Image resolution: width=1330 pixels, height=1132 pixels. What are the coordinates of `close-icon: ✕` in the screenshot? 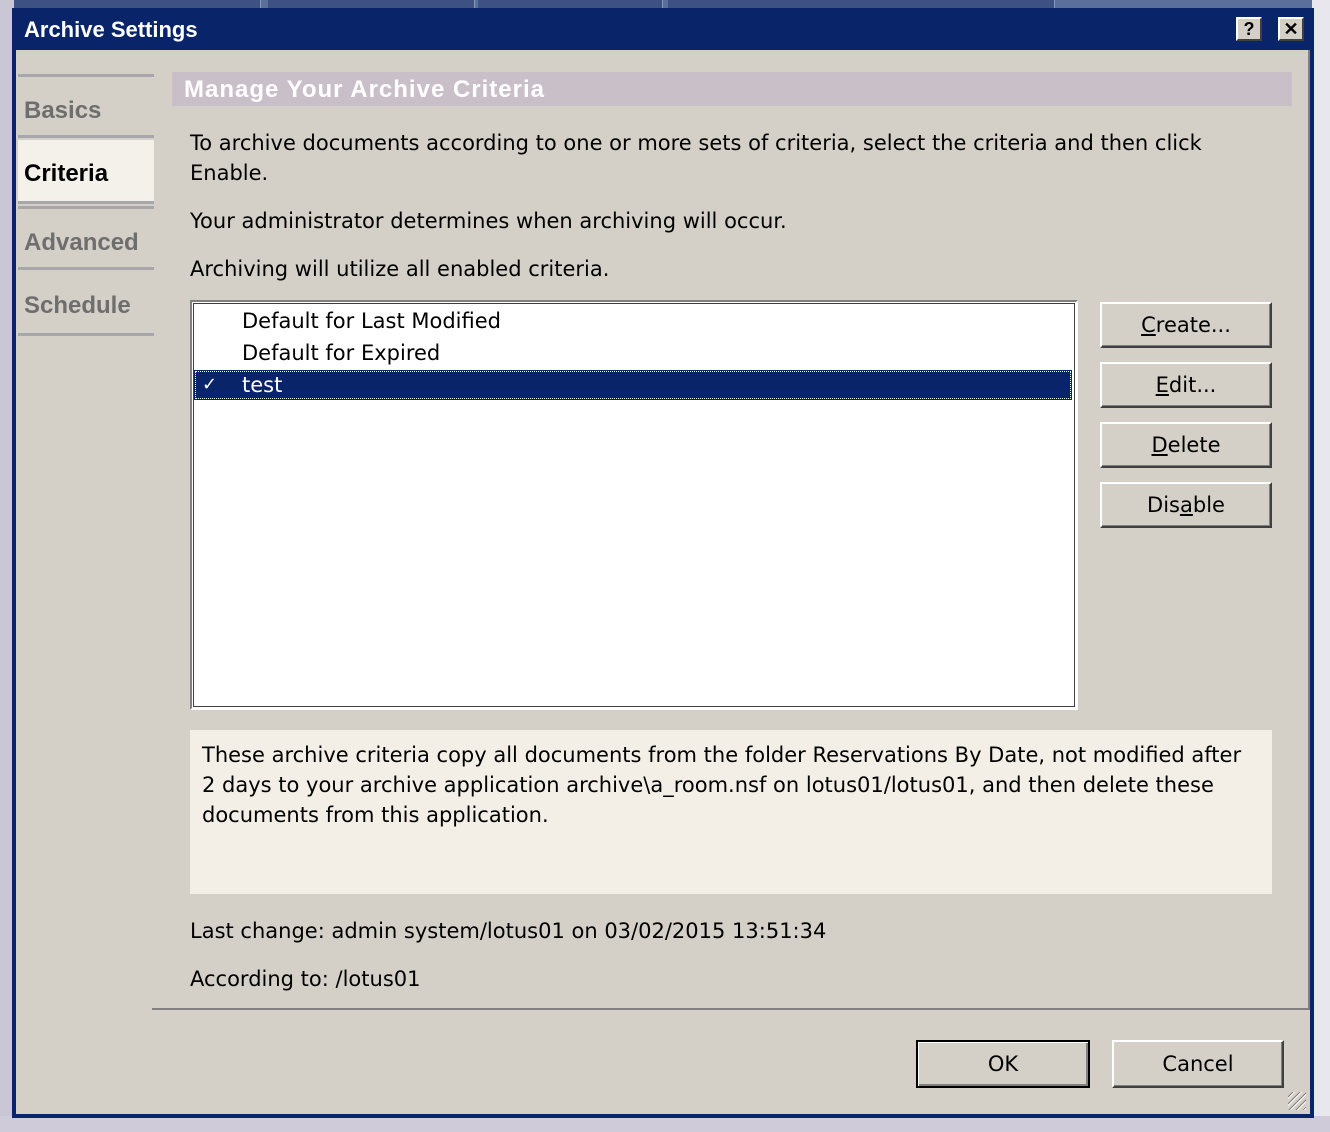 It's located at (1291, 28).